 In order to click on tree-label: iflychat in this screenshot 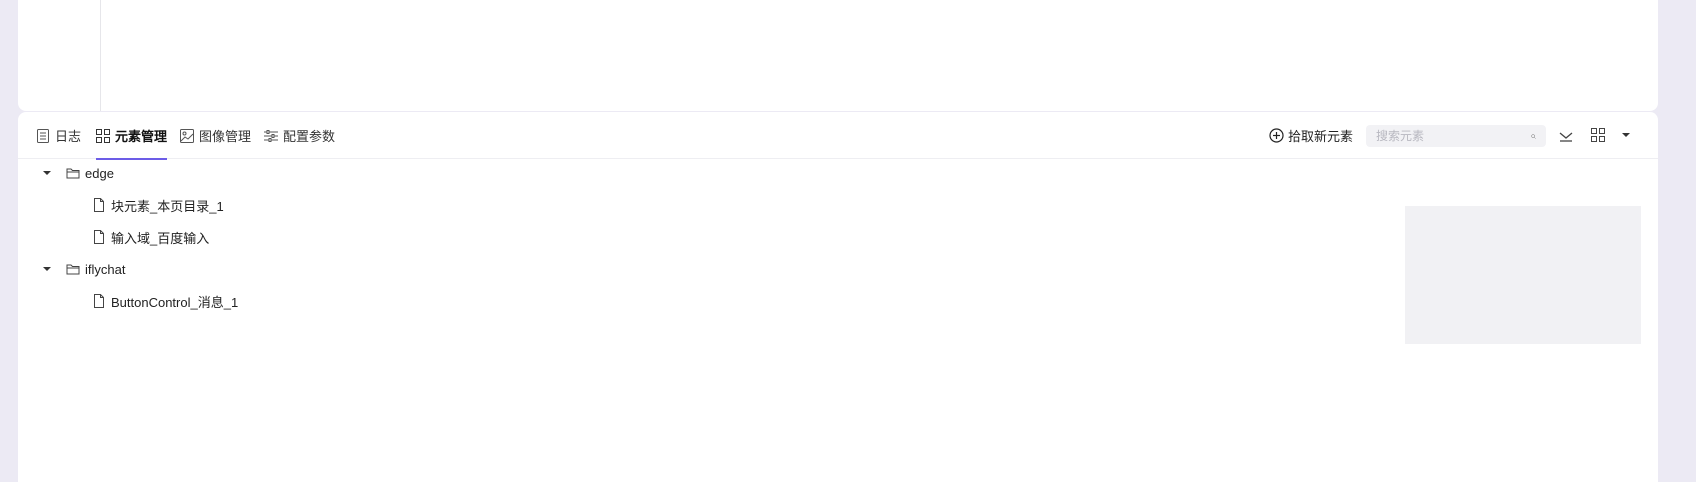, I will do `click(105, 269)`.